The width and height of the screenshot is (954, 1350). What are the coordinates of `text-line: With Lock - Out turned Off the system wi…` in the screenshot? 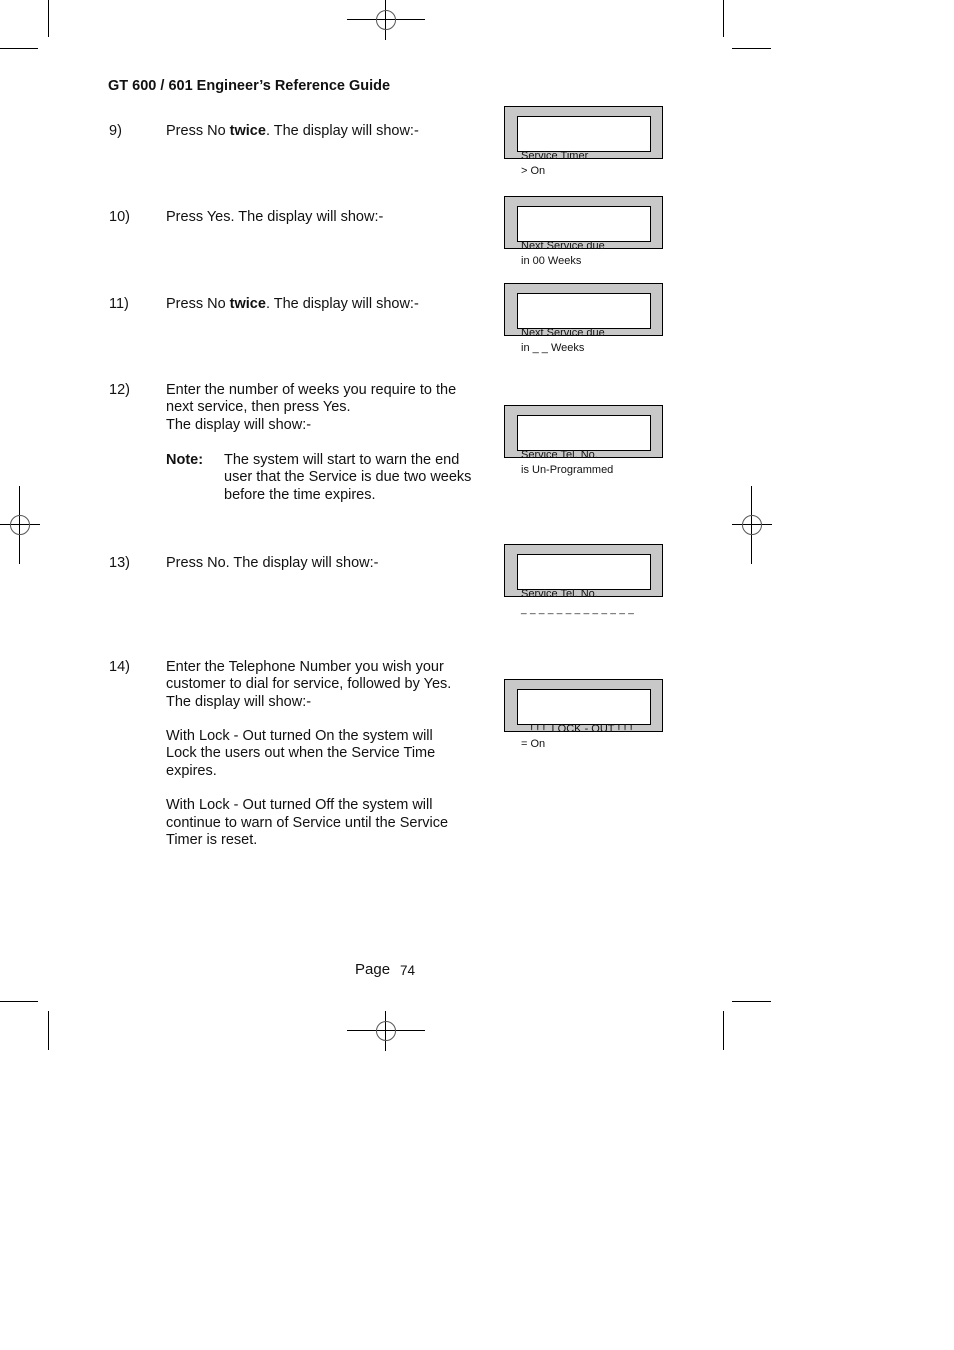 It's located at (299, 805).